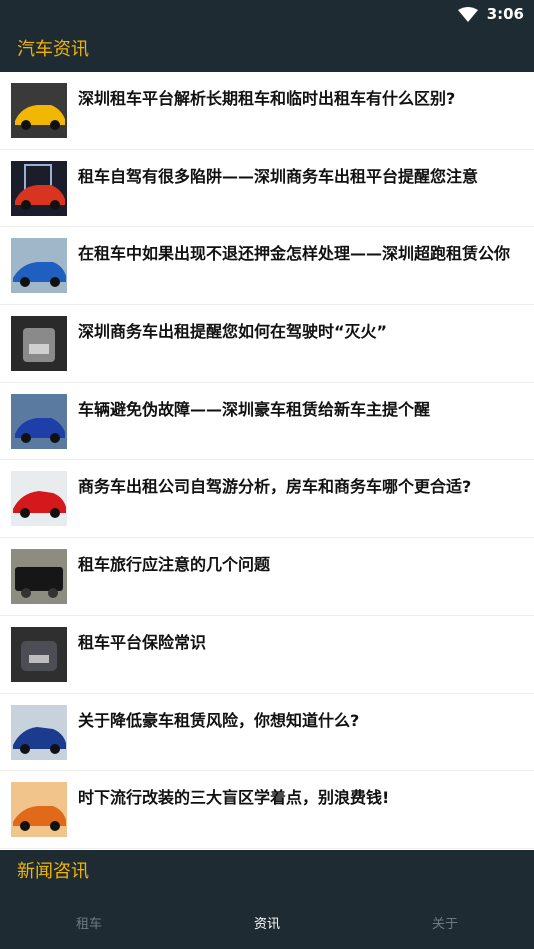 The image size is (534, 949). What do you see at coordinates (267, 872) in the screenshot?
I see `section-bar: 新闻咨讯` at bounding box center [267, 872].